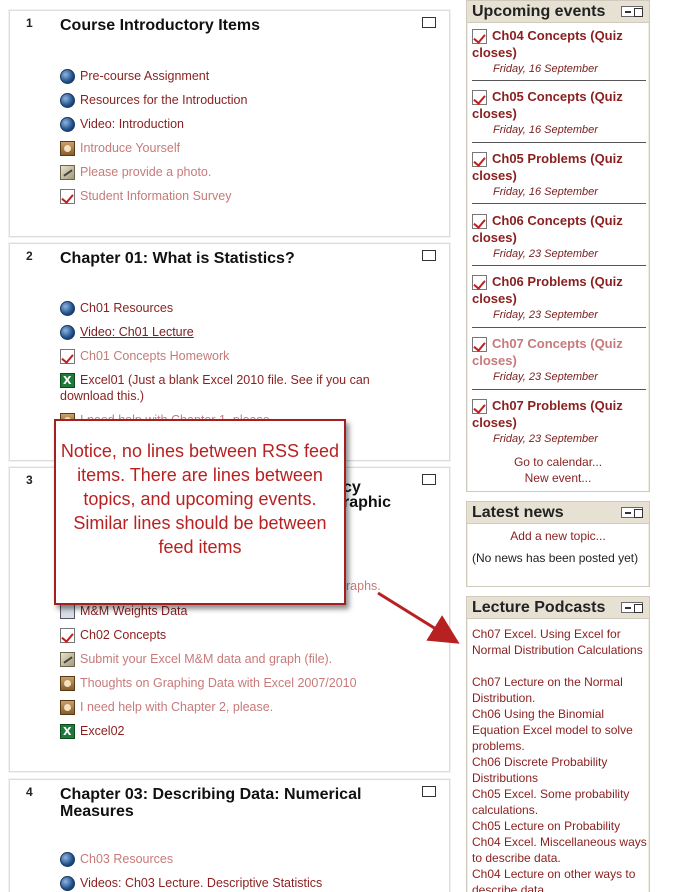 This screenshot has height=892, width=681. Describe the element at coordinates (29, 792) in the screenshot. I see `topic-number: 4` at that location.